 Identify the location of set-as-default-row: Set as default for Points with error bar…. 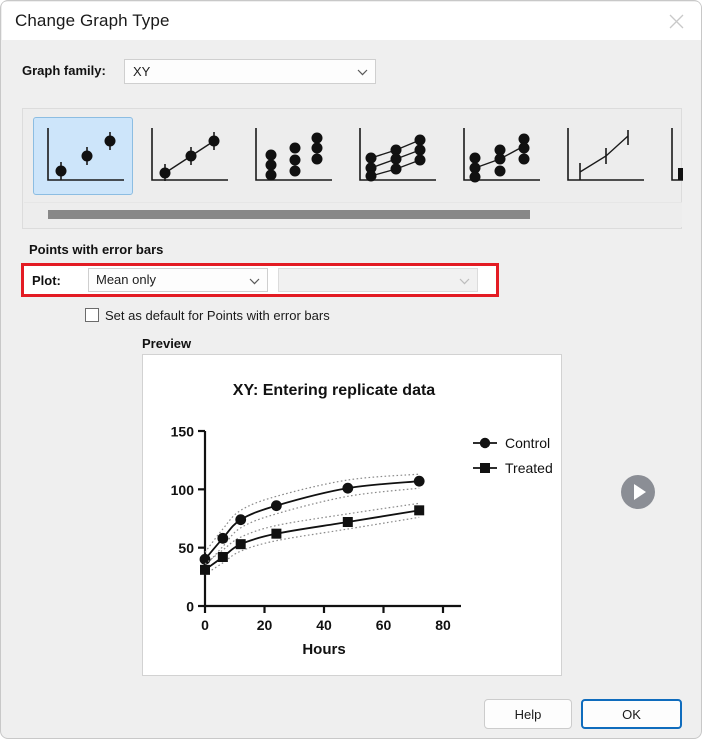
(207, 315).